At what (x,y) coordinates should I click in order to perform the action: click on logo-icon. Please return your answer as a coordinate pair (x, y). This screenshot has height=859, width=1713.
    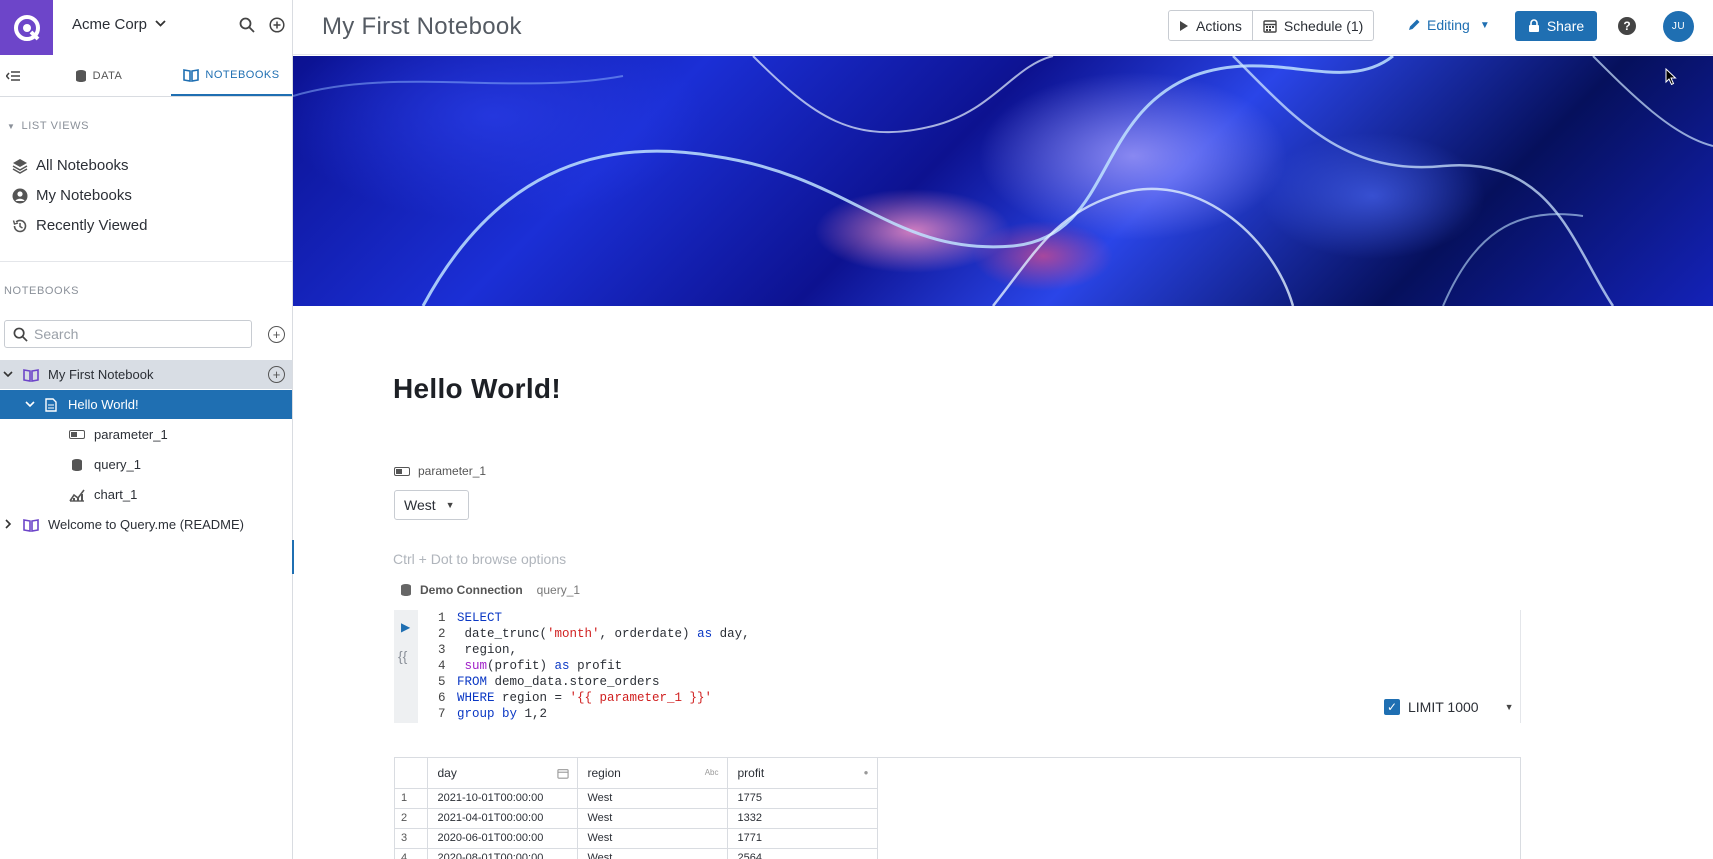
    Looking at the image, I should click on (26, 27).